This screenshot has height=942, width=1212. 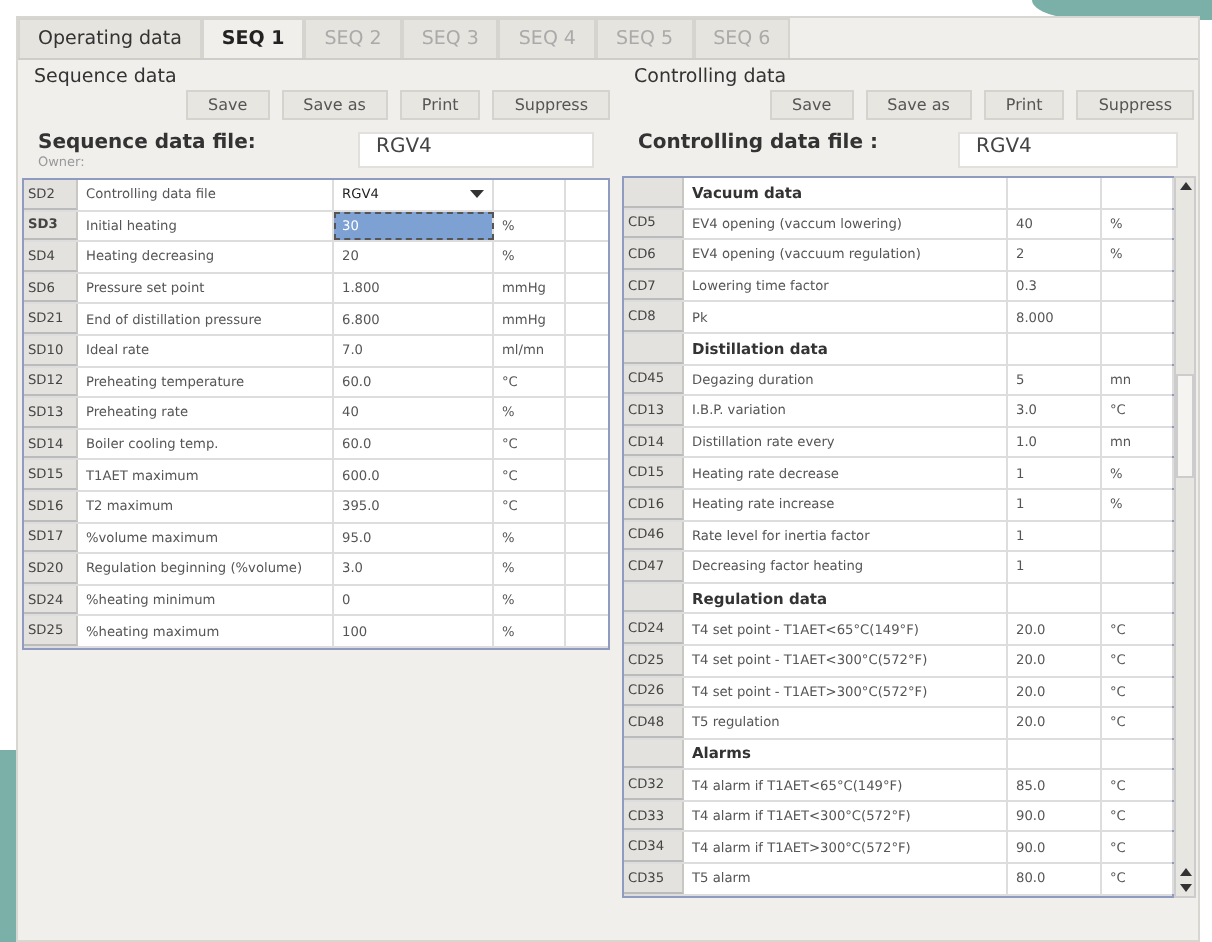 I want to click on caret-icon, so click(x=477, y=194).